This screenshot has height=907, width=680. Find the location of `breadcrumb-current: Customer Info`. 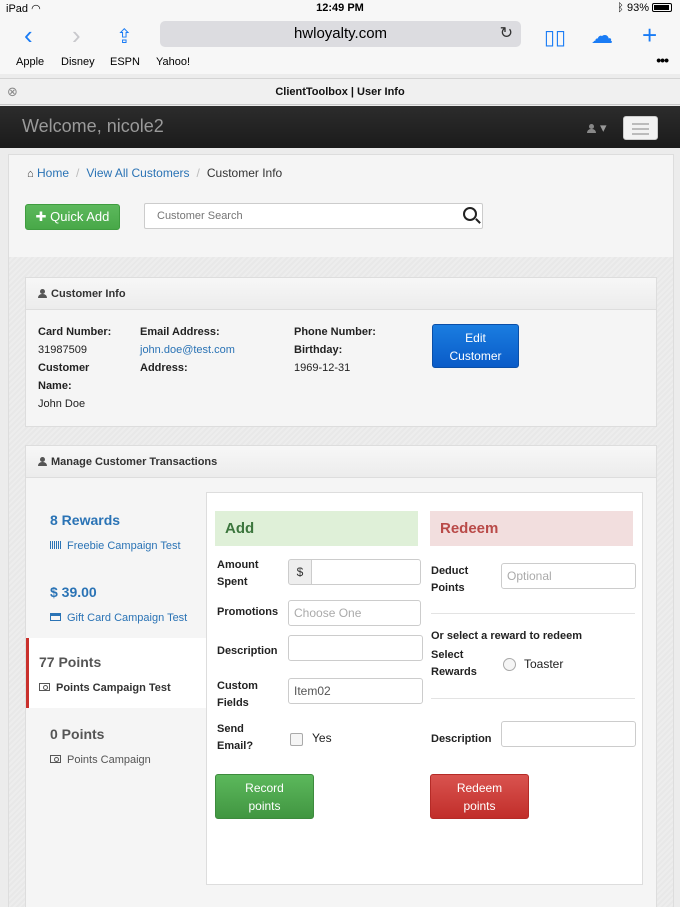

breadcrumb-current: Customer Info is located at coordinates (244, 173).